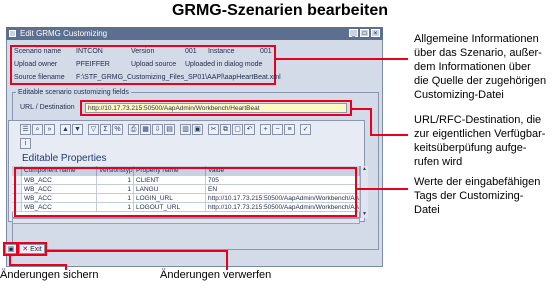  What do you see at coordinates (64, 33) in the screenshot?
I see `window-title: Edit GRMG Customizing` at bounding box center [64, 33].